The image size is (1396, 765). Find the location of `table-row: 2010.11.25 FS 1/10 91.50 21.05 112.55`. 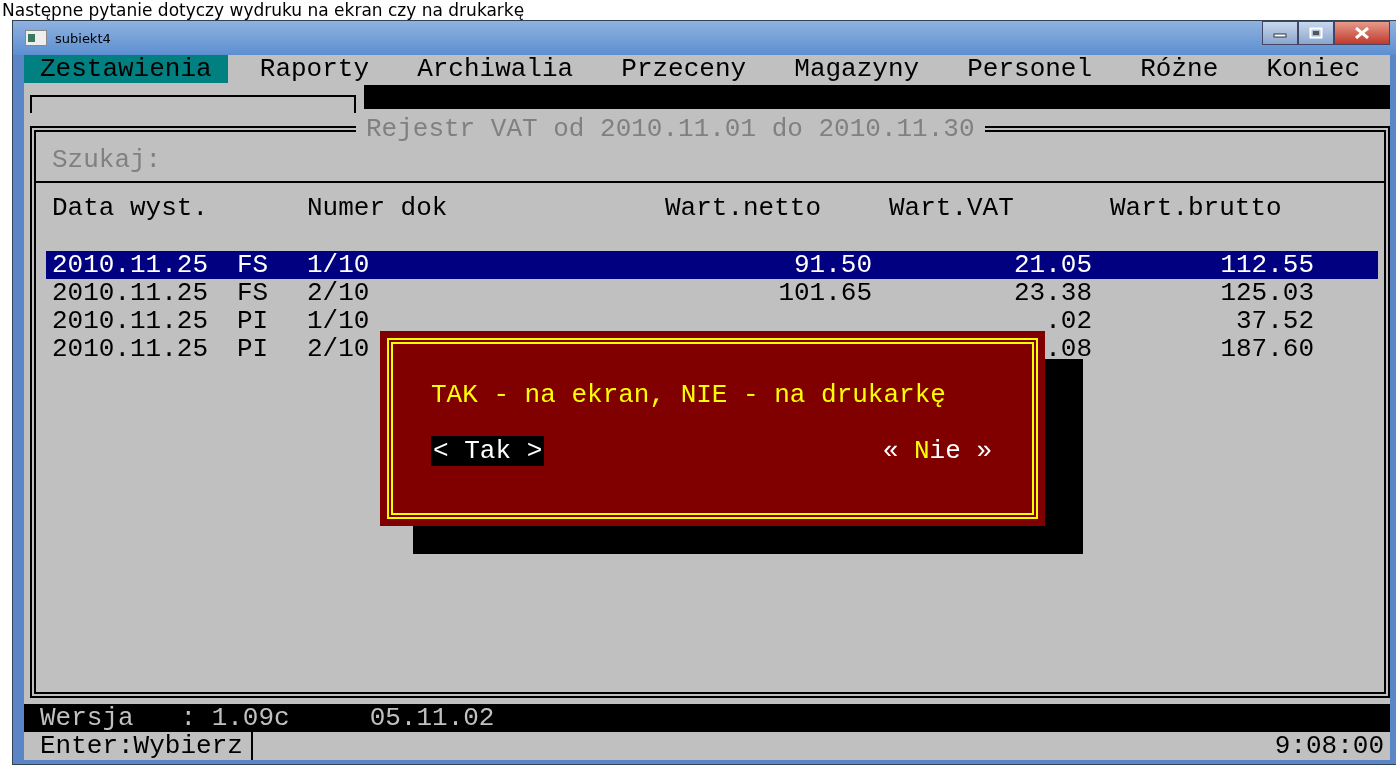

table-row: 2010.11.25 FS 1/10 91.50 21.05 112.55 is located at coordinates (712, 265).